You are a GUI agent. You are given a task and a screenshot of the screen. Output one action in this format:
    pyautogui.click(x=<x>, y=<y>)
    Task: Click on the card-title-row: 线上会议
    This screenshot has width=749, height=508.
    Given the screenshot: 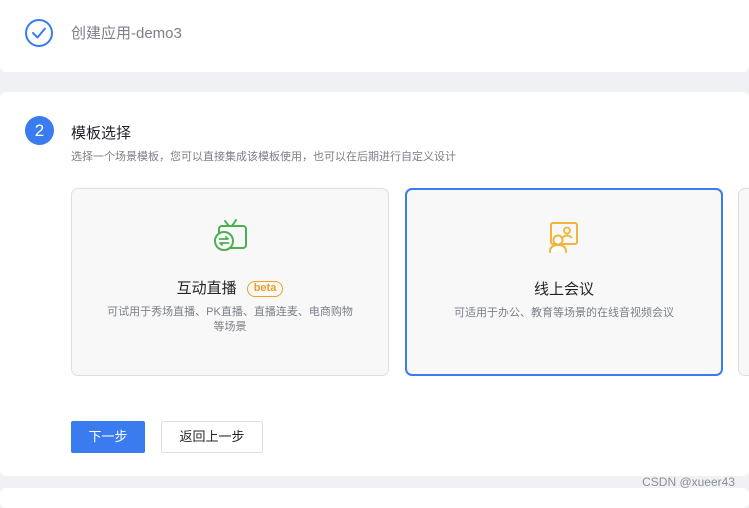 What is the action you would take?
    pyautogui.click(x=564, y=288)
    